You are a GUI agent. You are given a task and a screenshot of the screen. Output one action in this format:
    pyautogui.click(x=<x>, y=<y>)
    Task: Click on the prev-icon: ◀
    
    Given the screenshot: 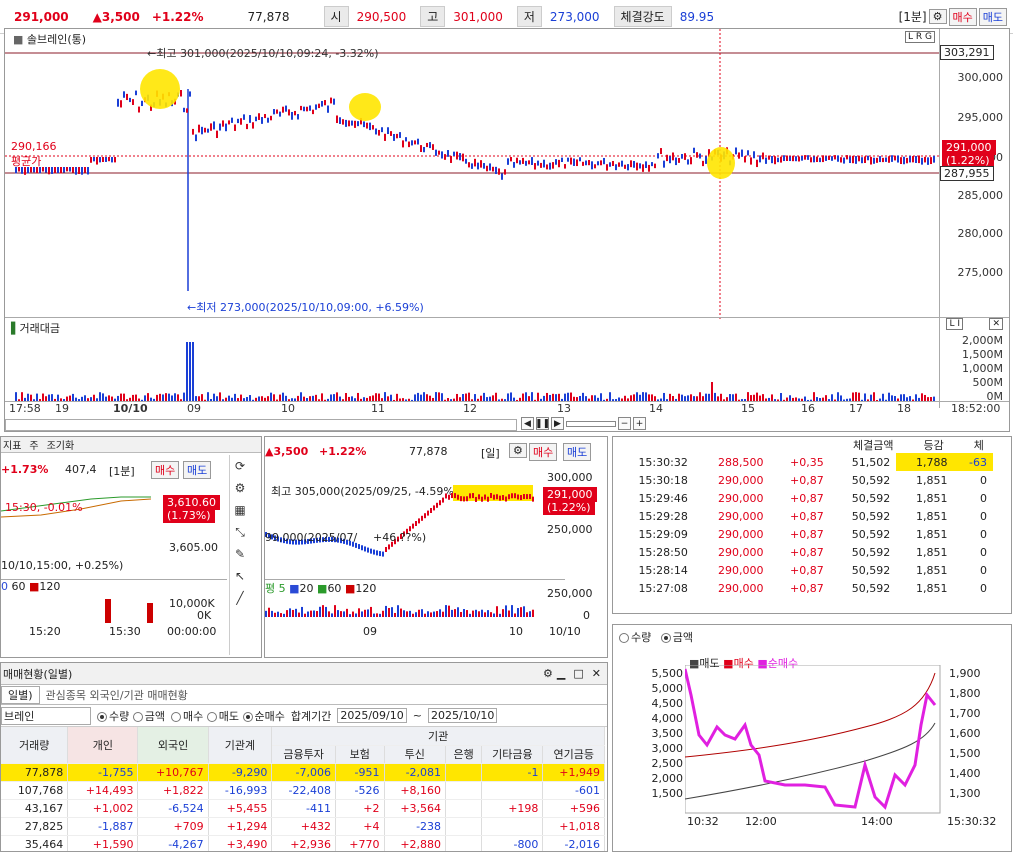 What is the action you would take?
    pyautogui.click(x=527, y=423)
    